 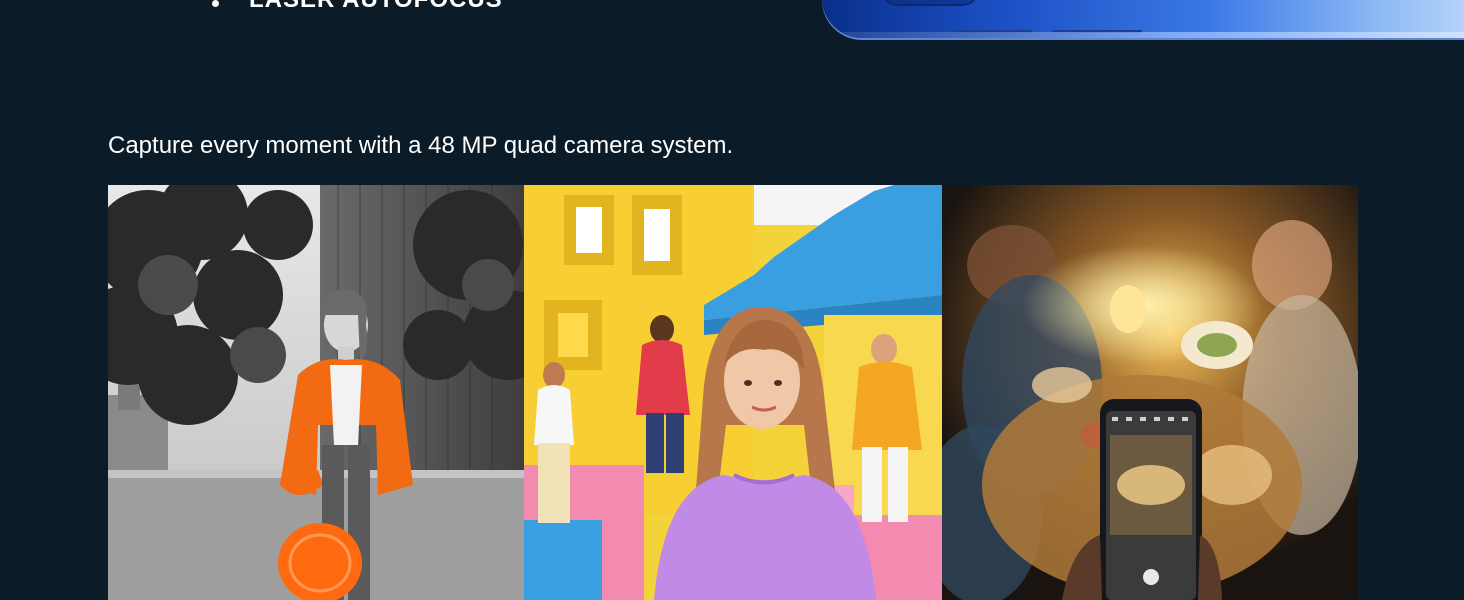 I want to click on phone-camera-bump, so click(x=930, y=3).